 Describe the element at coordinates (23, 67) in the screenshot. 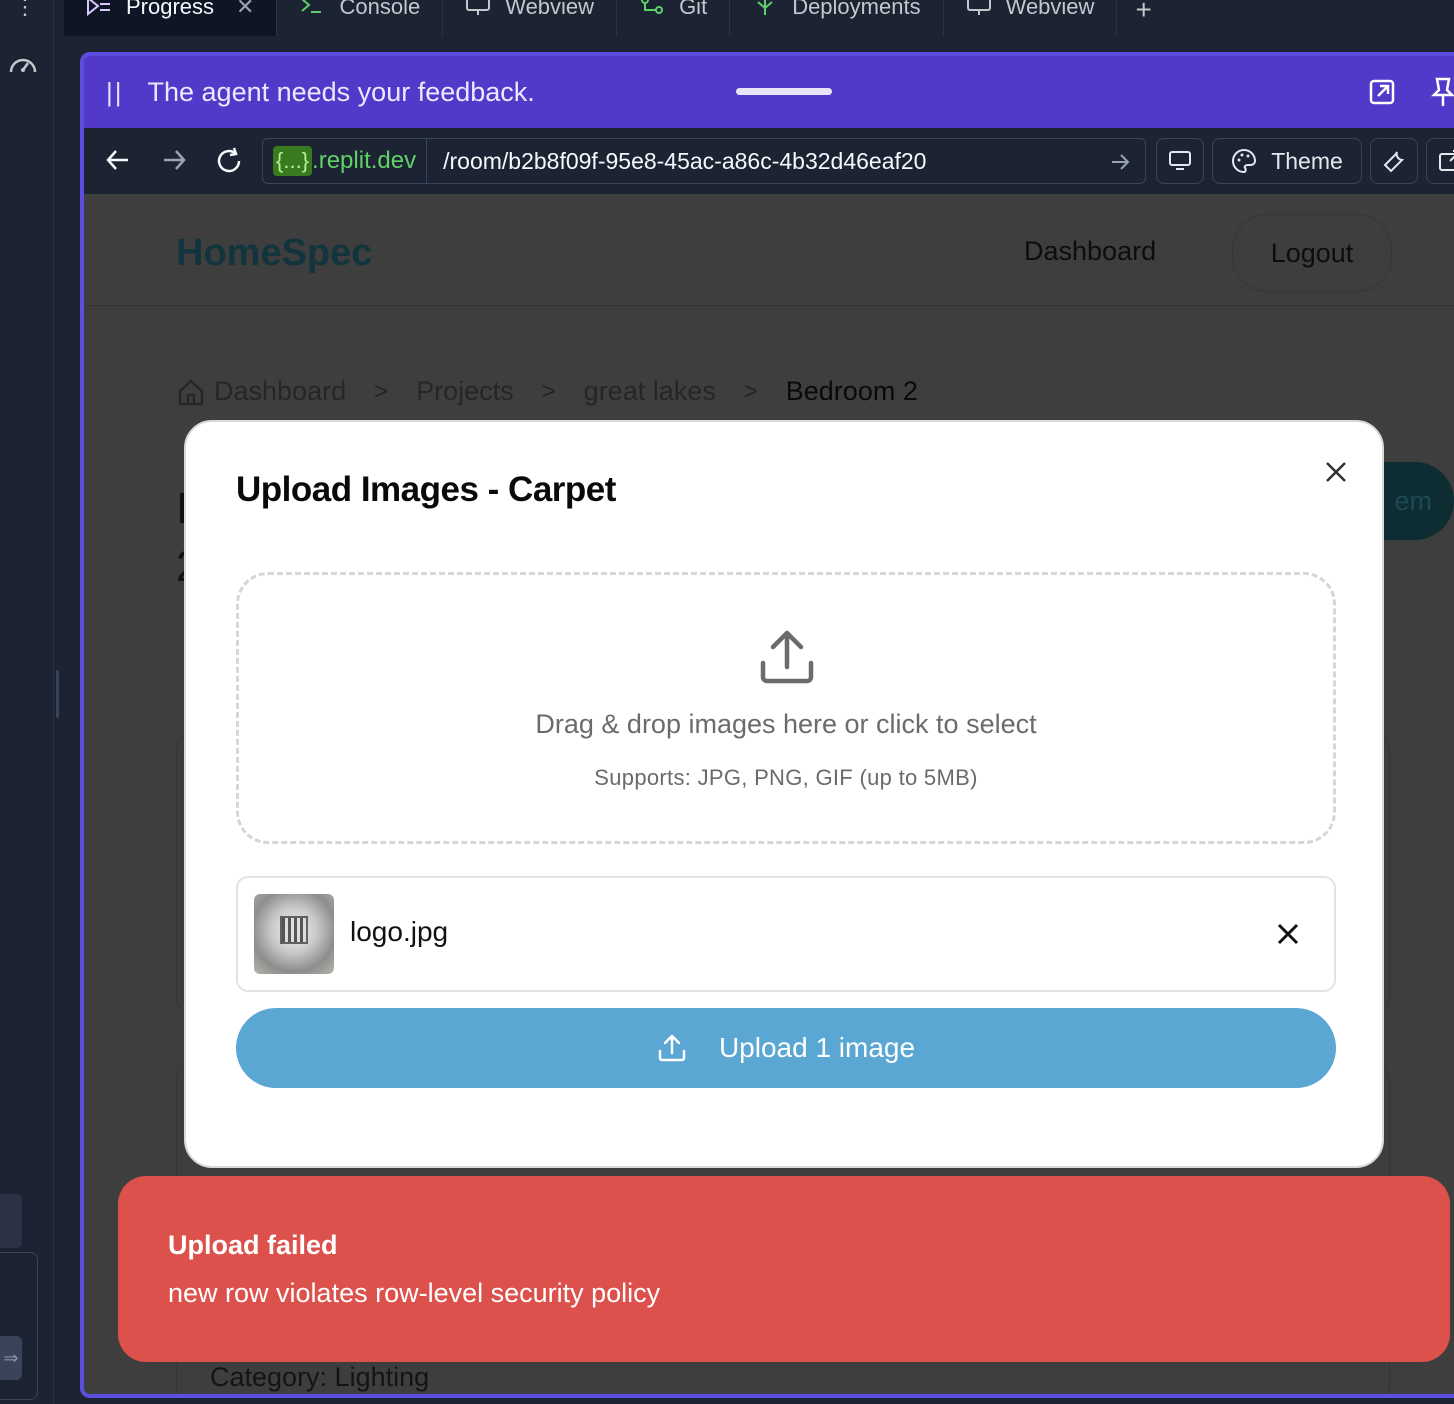

I see `speedometer-icon` at that location.